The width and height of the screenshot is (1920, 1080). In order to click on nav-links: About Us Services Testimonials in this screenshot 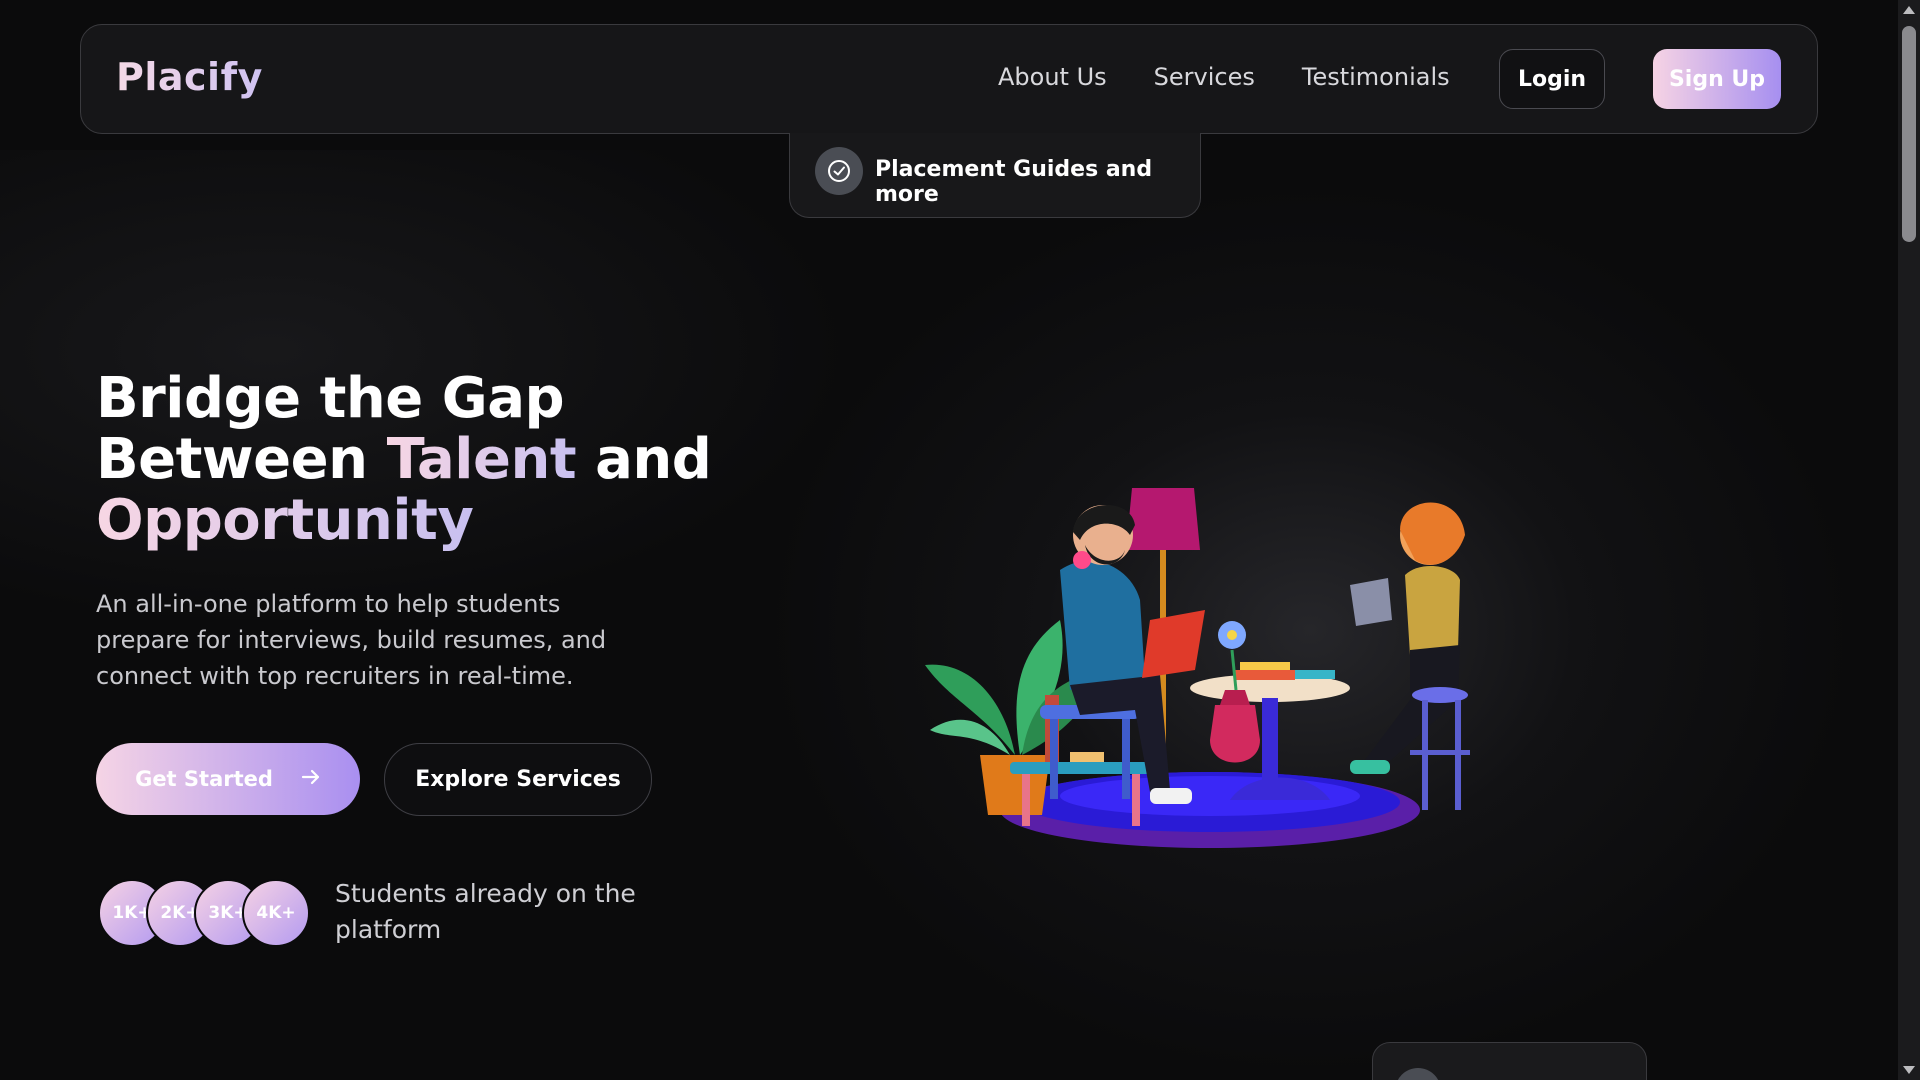, I will do `click(1224, 77)`.